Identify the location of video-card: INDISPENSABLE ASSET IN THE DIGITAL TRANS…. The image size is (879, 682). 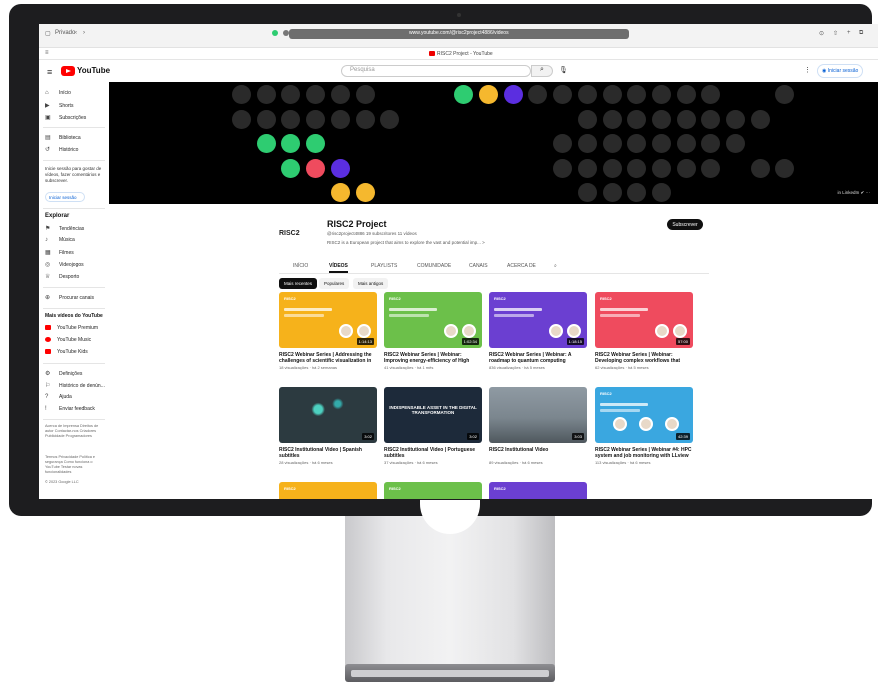
(433, 426).